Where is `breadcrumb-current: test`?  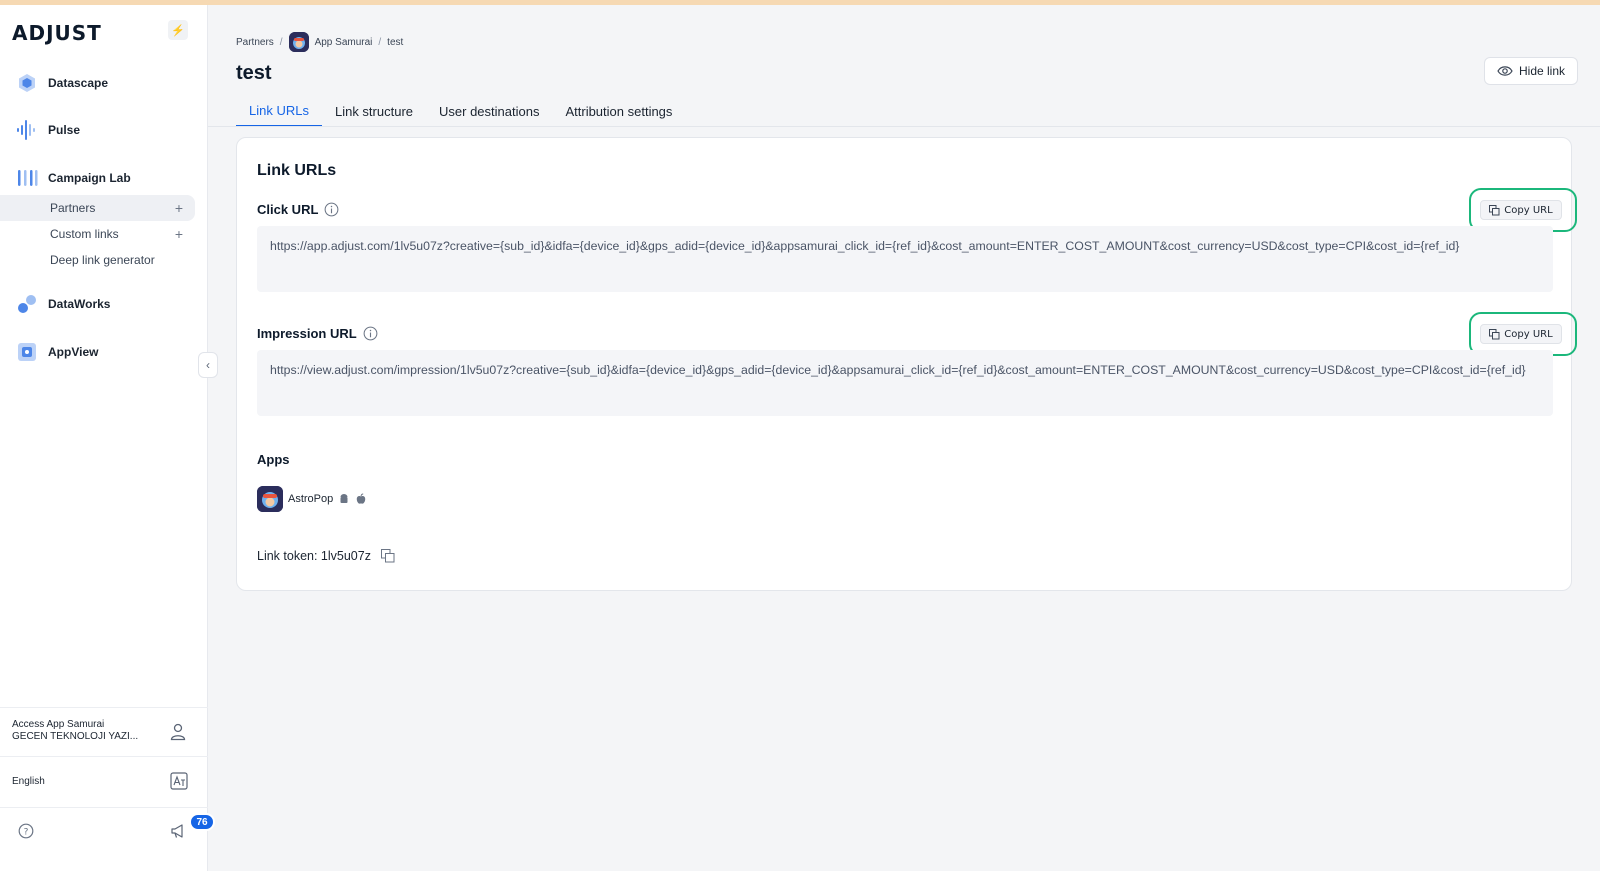
breadcrumb-current: test is located at coordinates (395, 42).